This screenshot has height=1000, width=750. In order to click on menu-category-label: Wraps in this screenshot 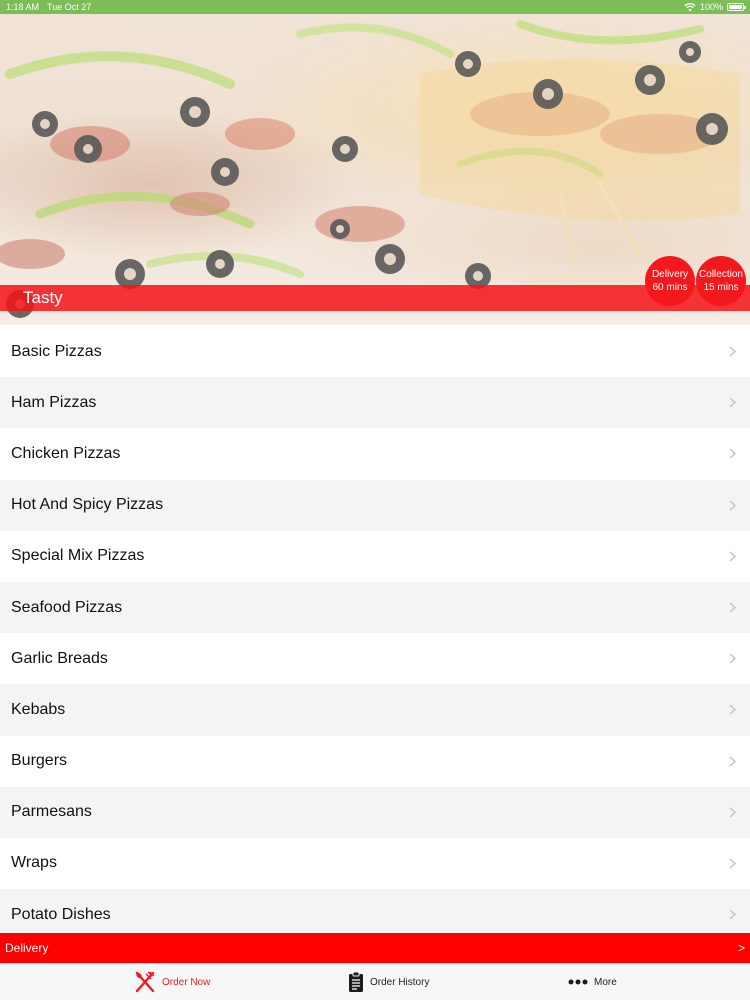, I will do `click(34, 863)`.